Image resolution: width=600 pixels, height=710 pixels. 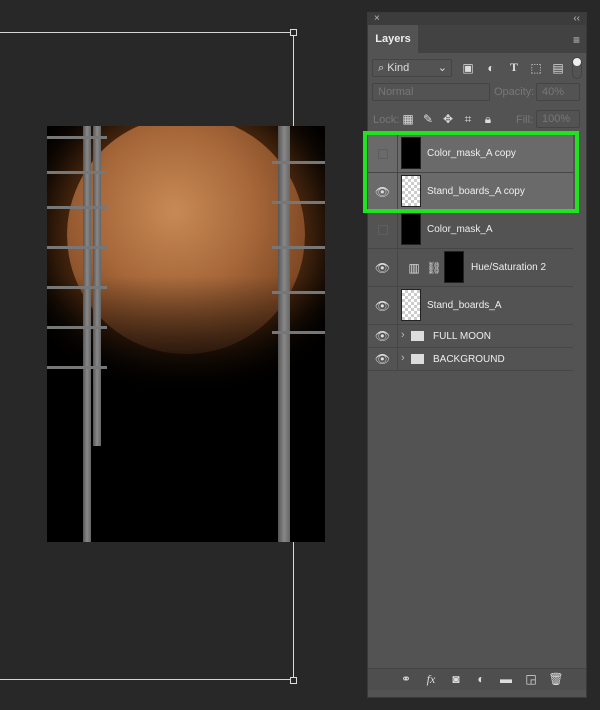 What do you see at coordinates (558, 119) in the screenshot?
I see `fill-input: 100%` at bounding box center [558, 119].